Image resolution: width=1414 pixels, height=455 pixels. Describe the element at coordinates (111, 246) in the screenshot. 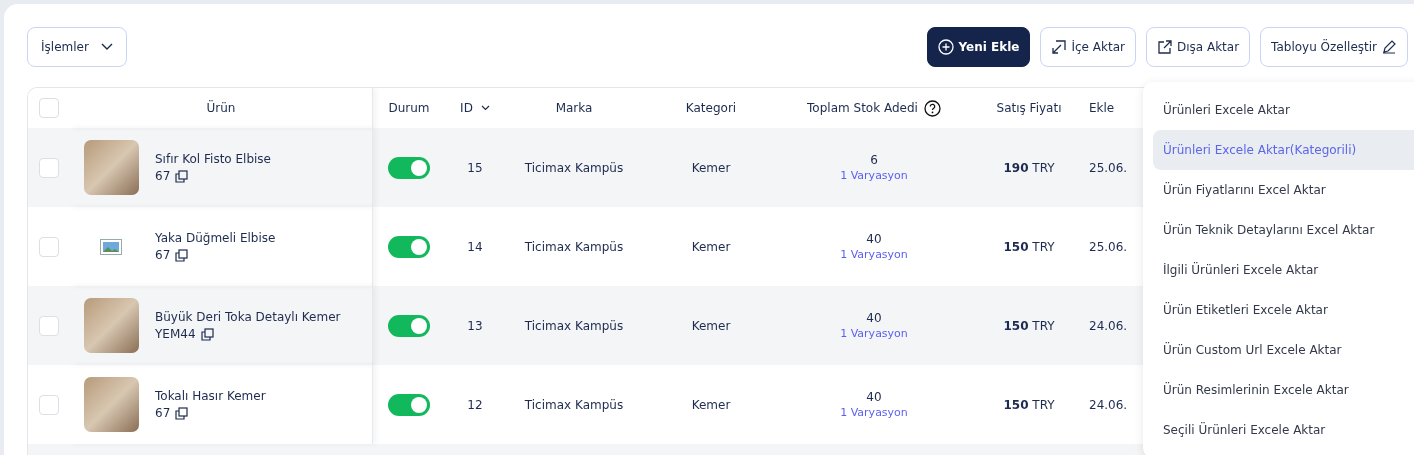

I see `image-placeholder-icon` at that location.